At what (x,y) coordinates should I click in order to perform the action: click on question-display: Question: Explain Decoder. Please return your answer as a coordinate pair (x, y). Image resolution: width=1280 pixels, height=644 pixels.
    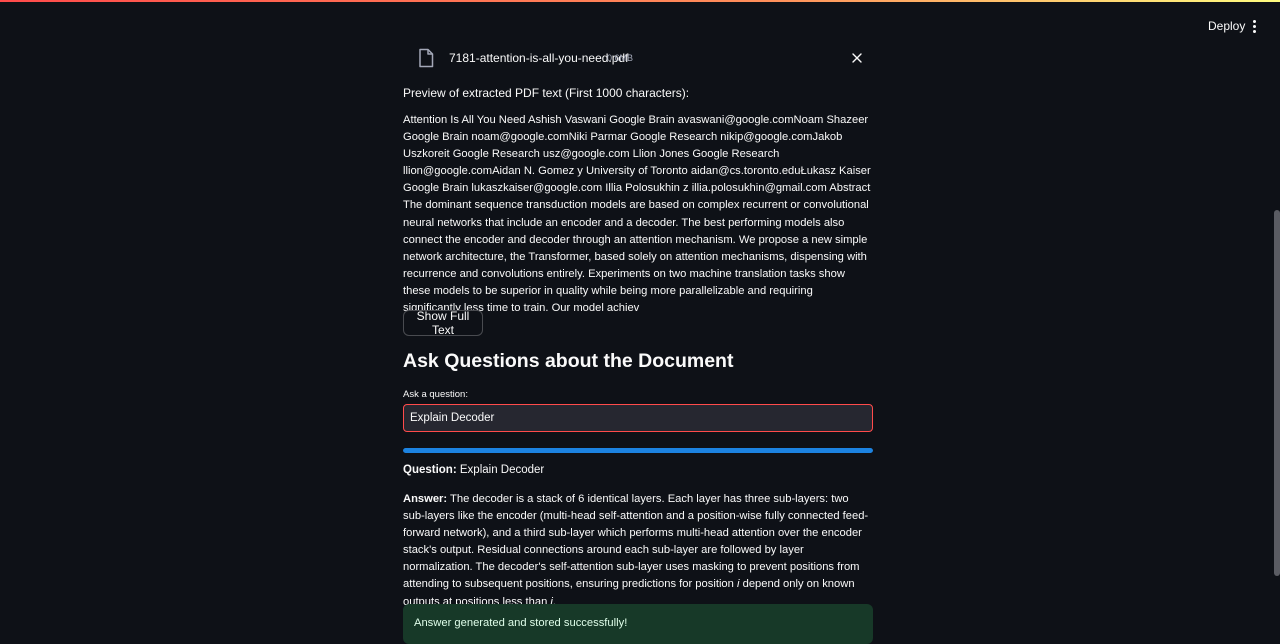
    Looking at the image, I should click on (473, 470).